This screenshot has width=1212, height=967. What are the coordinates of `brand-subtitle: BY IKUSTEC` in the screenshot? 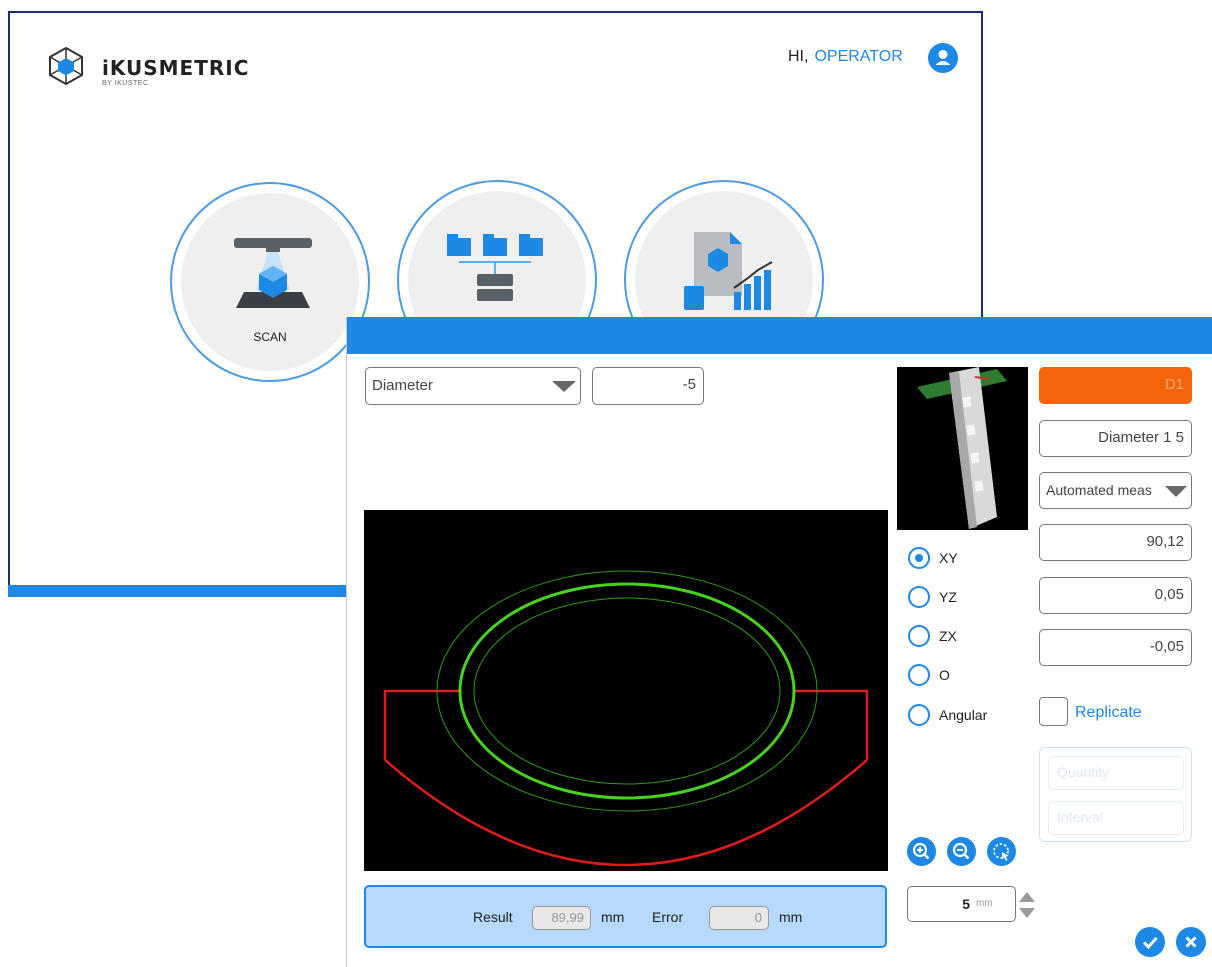 It's located at (125, 83).